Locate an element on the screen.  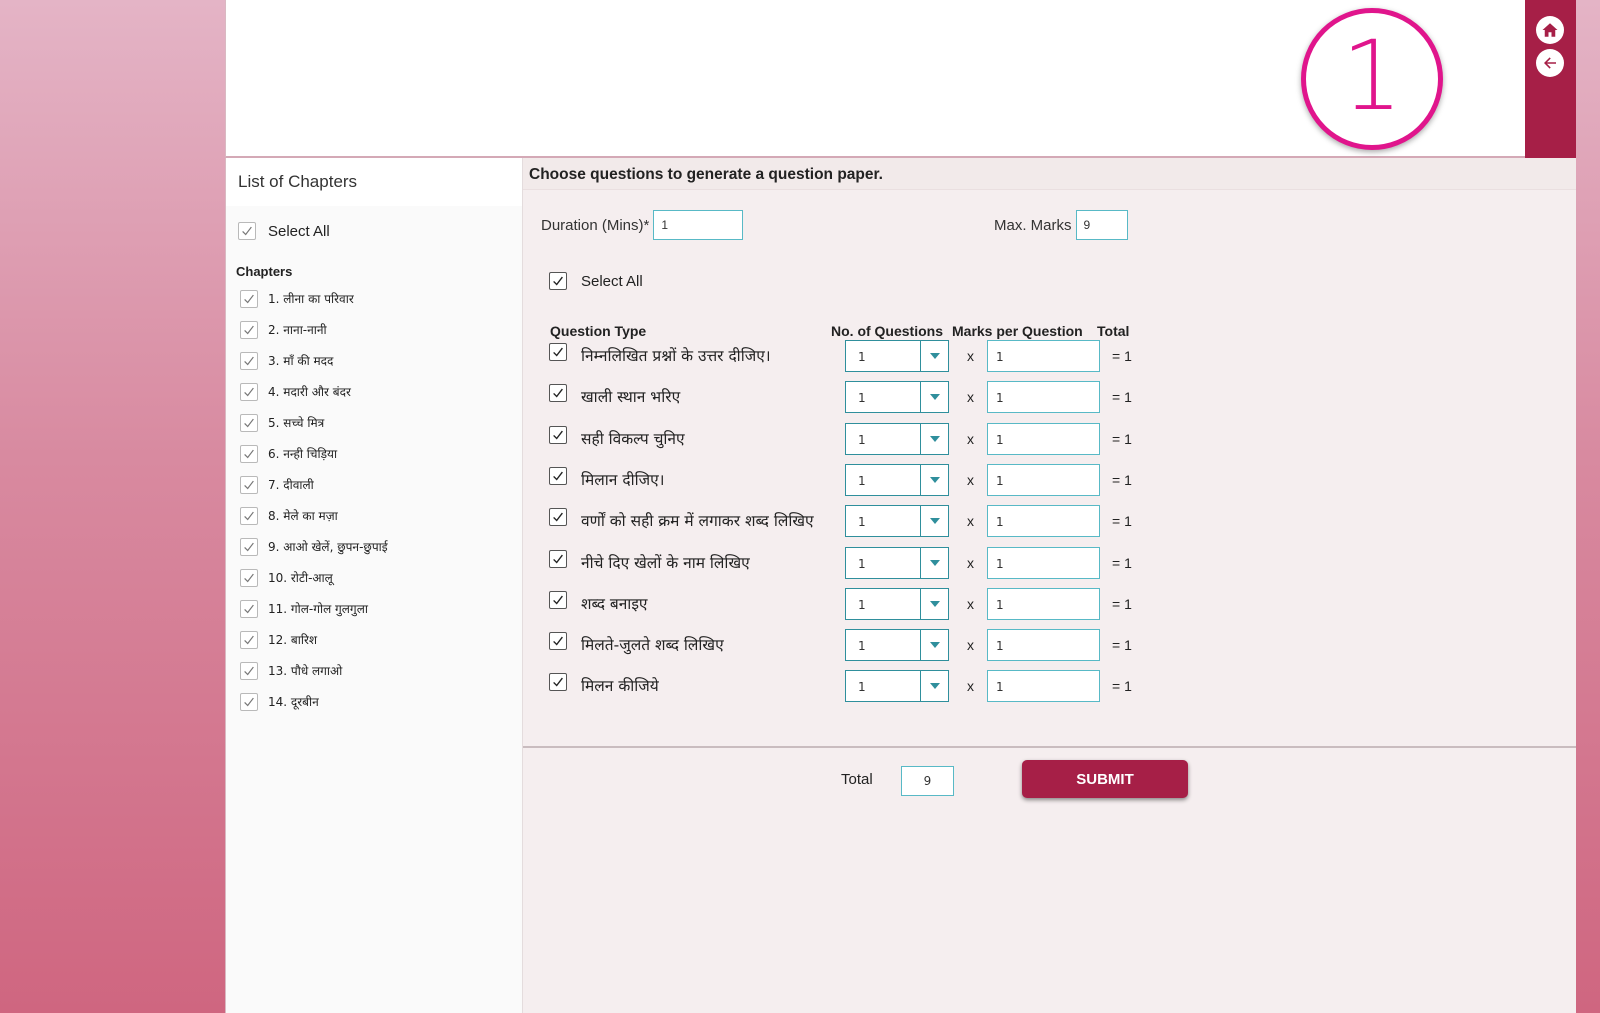
chapter-item: 5. सच्चे मित्र is located at coordinates (381, 422).